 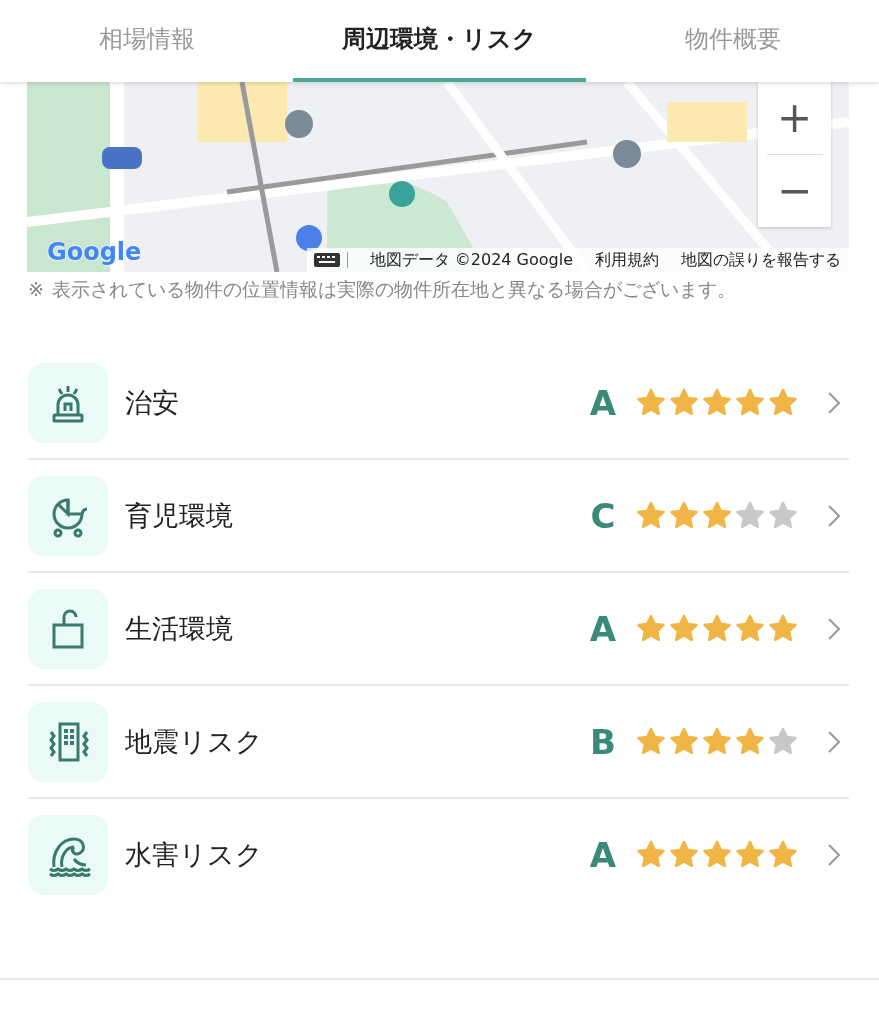 What do you see at coordinates (603, 515) in the screenshot?
I see `rating-grade: C` at bounding box center [603, 515].